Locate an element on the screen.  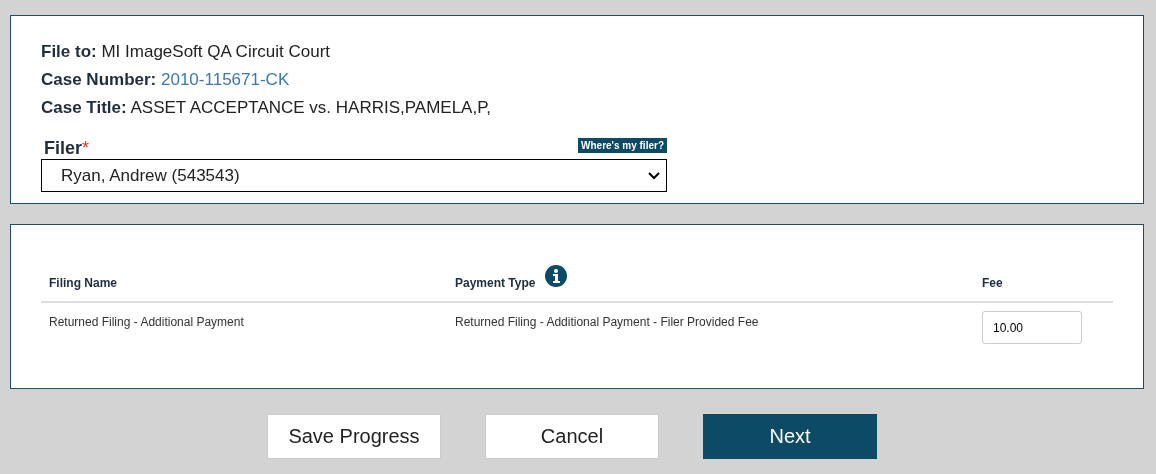
required-mark: * is located at coordinates (86, 148).